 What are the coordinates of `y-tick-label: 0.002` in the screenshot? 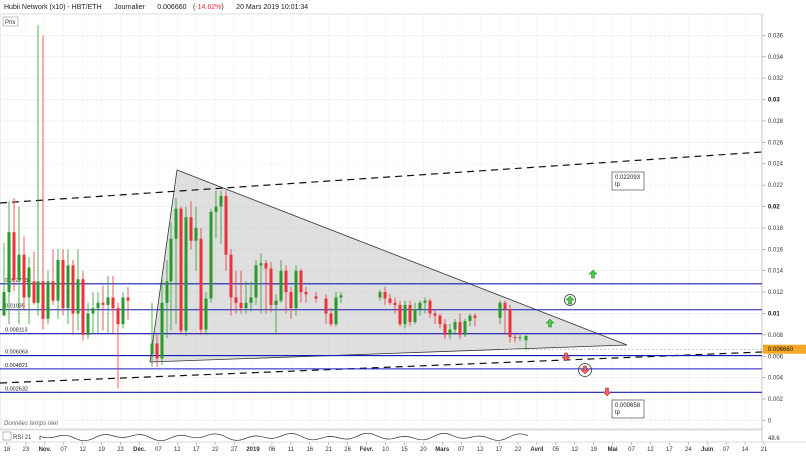 It's located at (776, 400).